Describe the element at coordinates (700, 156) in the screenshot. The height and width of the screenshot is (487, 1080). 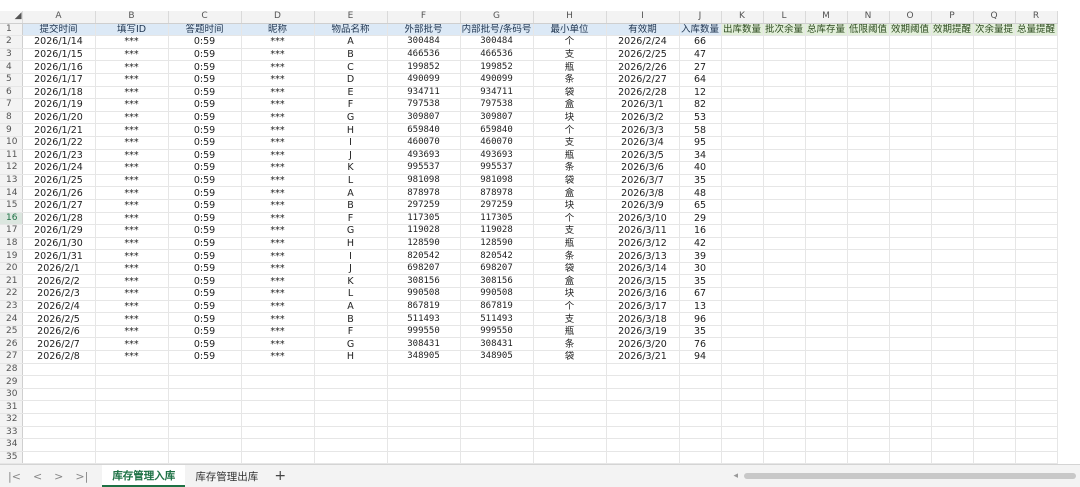
I see `data-cell: 34` at that location.